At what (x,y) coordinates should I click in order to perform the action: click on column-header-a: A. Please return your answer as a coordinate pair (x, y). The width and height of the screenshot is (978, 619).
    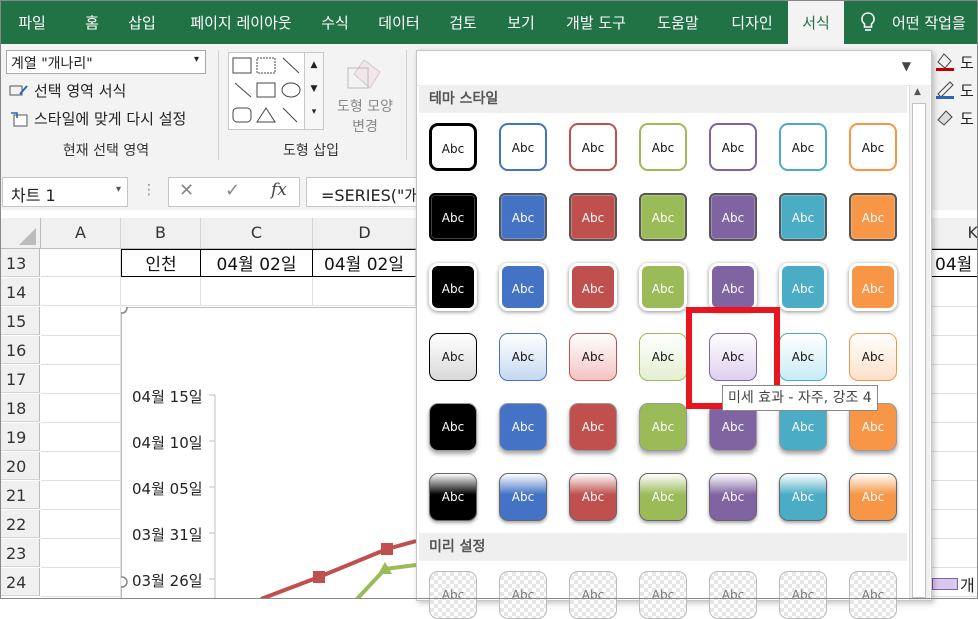
    Looking at the image, I should click on (81, 233).